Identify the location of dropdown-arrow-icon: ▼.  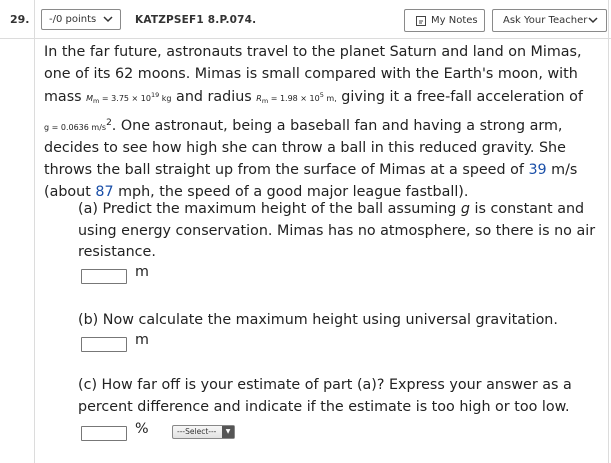
(228, 432).